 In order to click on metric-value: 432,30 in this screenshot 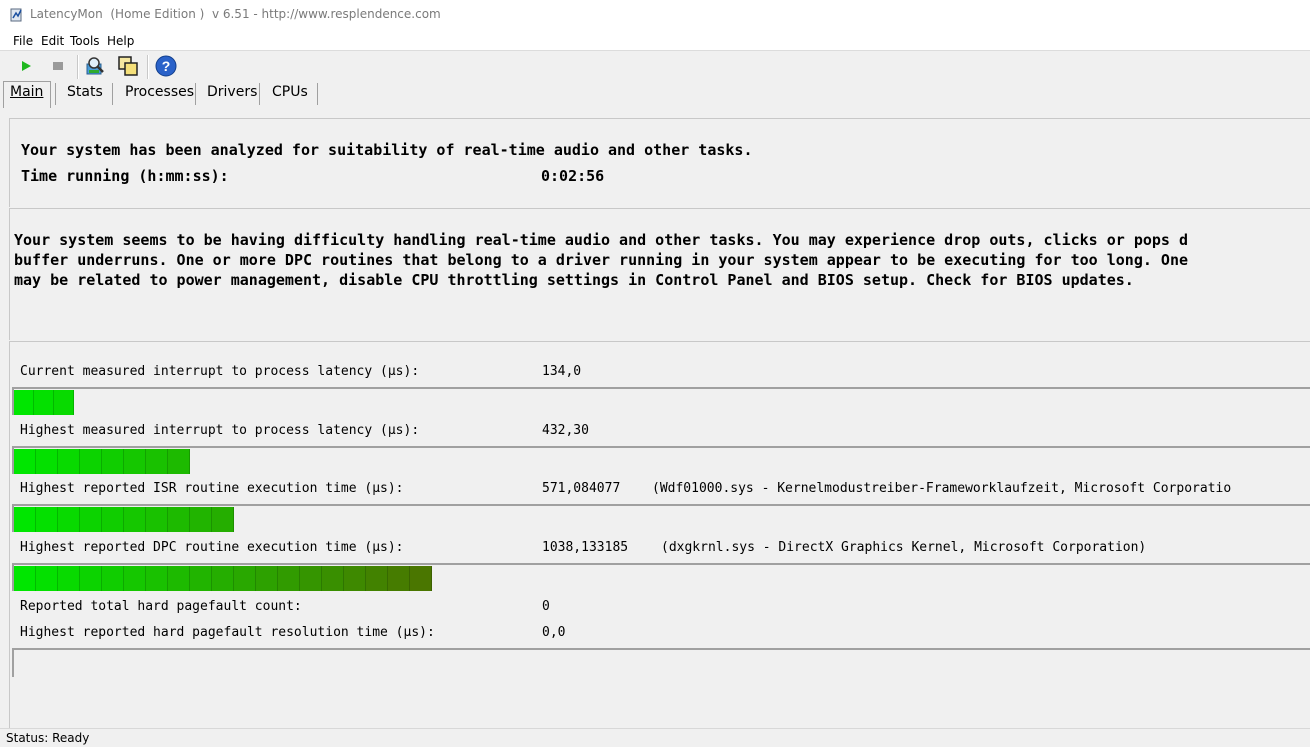, I will do `click(565, 430)`.